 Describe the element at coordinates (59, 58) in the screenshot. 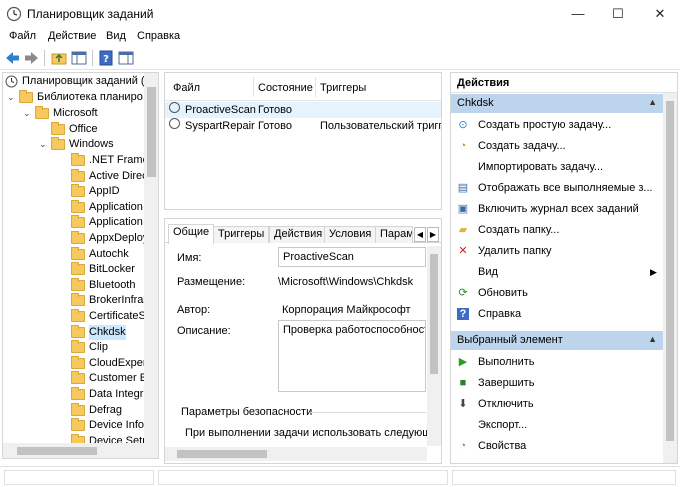

I see `up-folder-icon` at that location.